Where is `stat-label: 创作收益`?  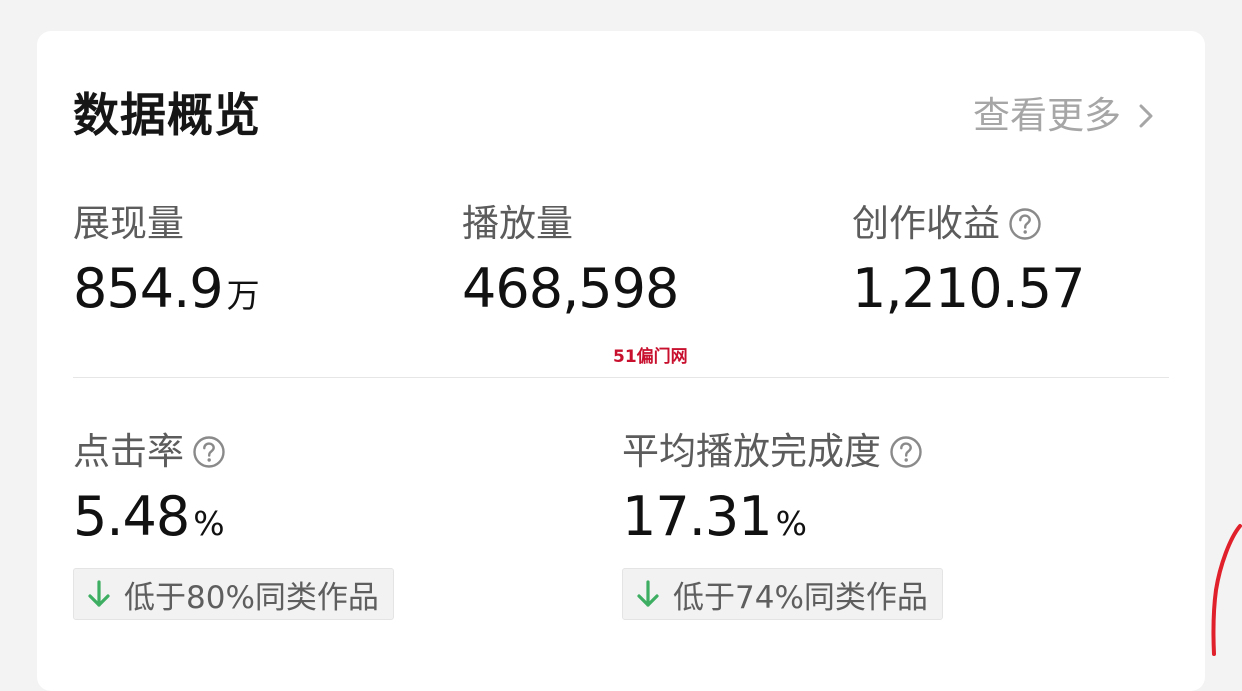
stat-label: 创作收益 is located at coordinates (926, 223).